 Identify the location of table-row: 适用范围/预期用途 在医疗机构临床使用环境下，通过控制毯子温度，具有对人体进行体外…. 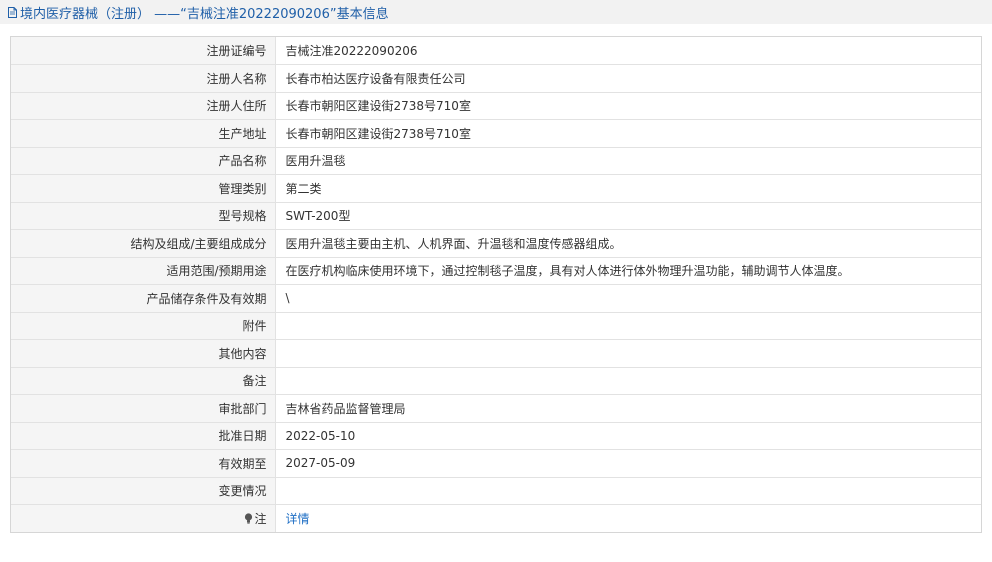
(496, 271).